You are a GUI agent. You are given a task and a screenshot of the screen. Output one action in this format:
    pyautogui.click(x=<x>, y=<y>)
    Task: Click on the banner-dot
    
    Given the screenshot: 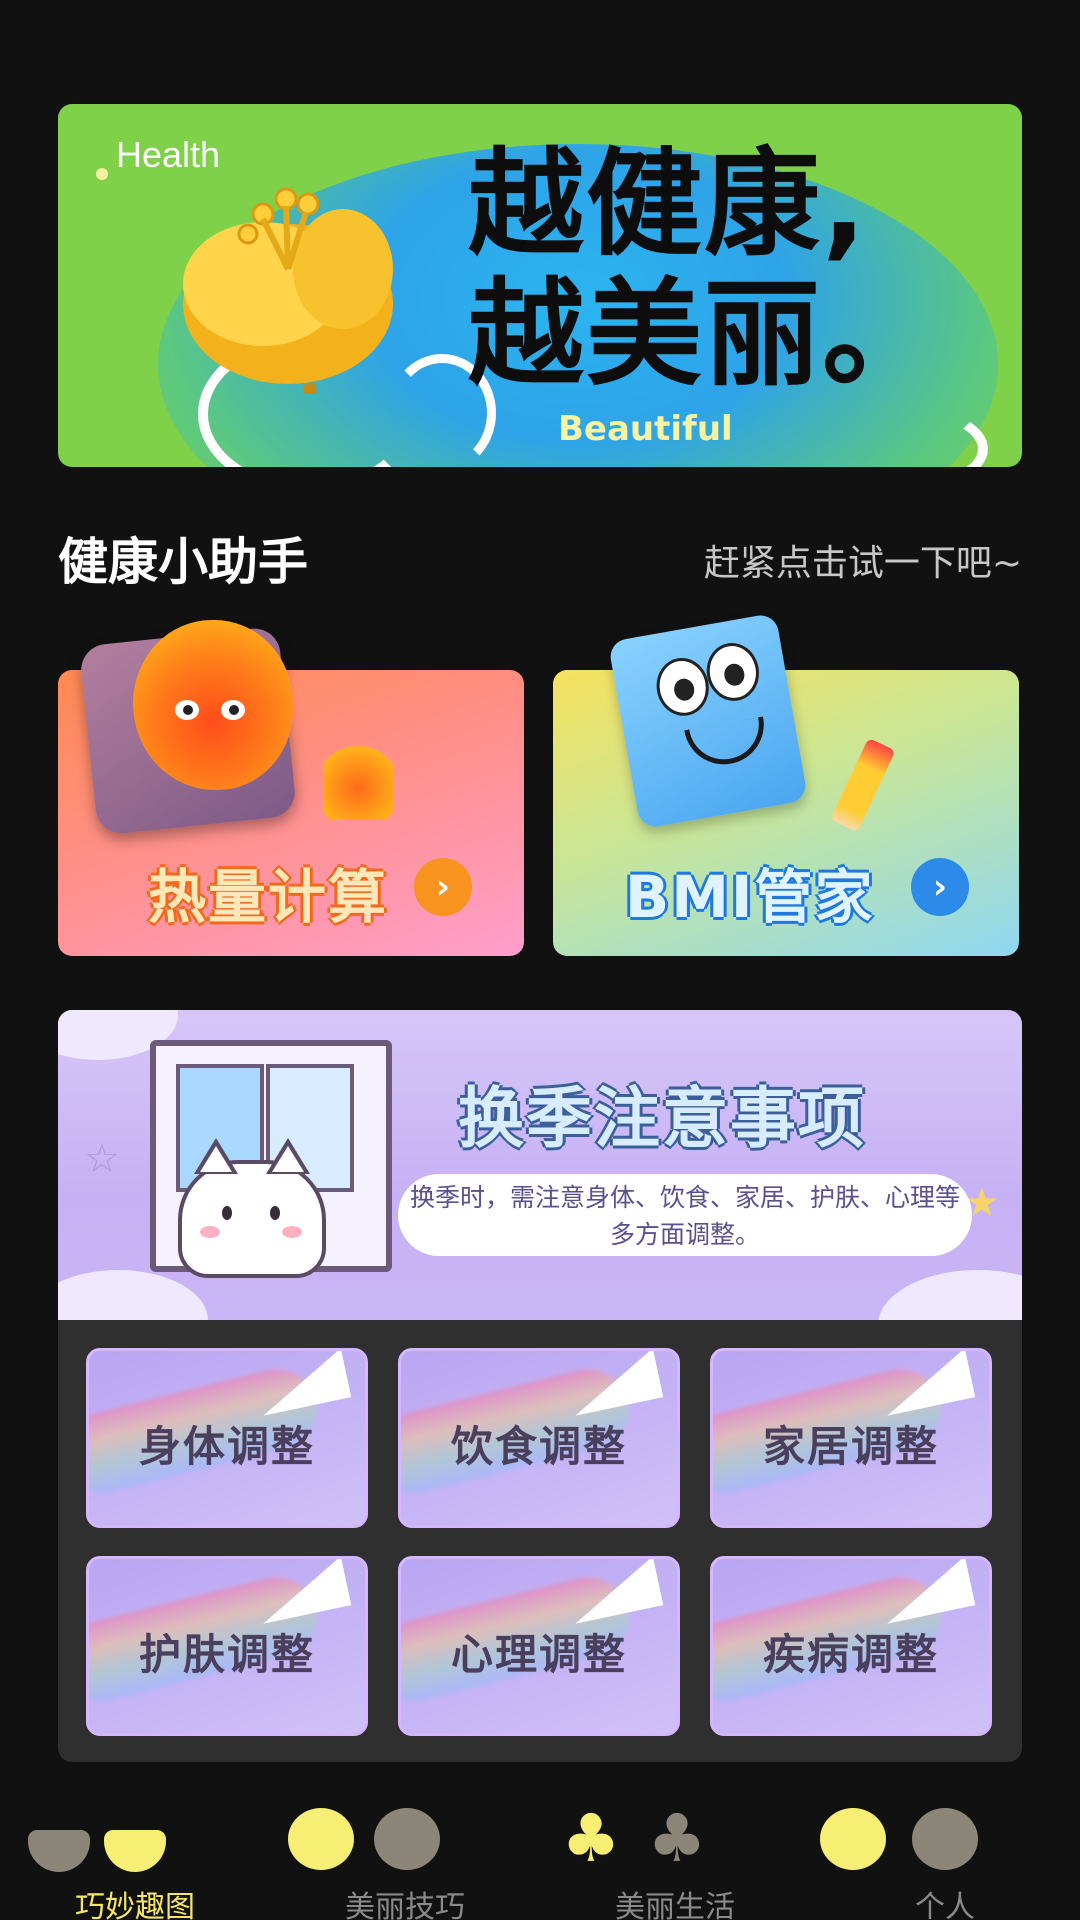 What is the action you would take?
    pyautogui.click(x=102, y=174)
    